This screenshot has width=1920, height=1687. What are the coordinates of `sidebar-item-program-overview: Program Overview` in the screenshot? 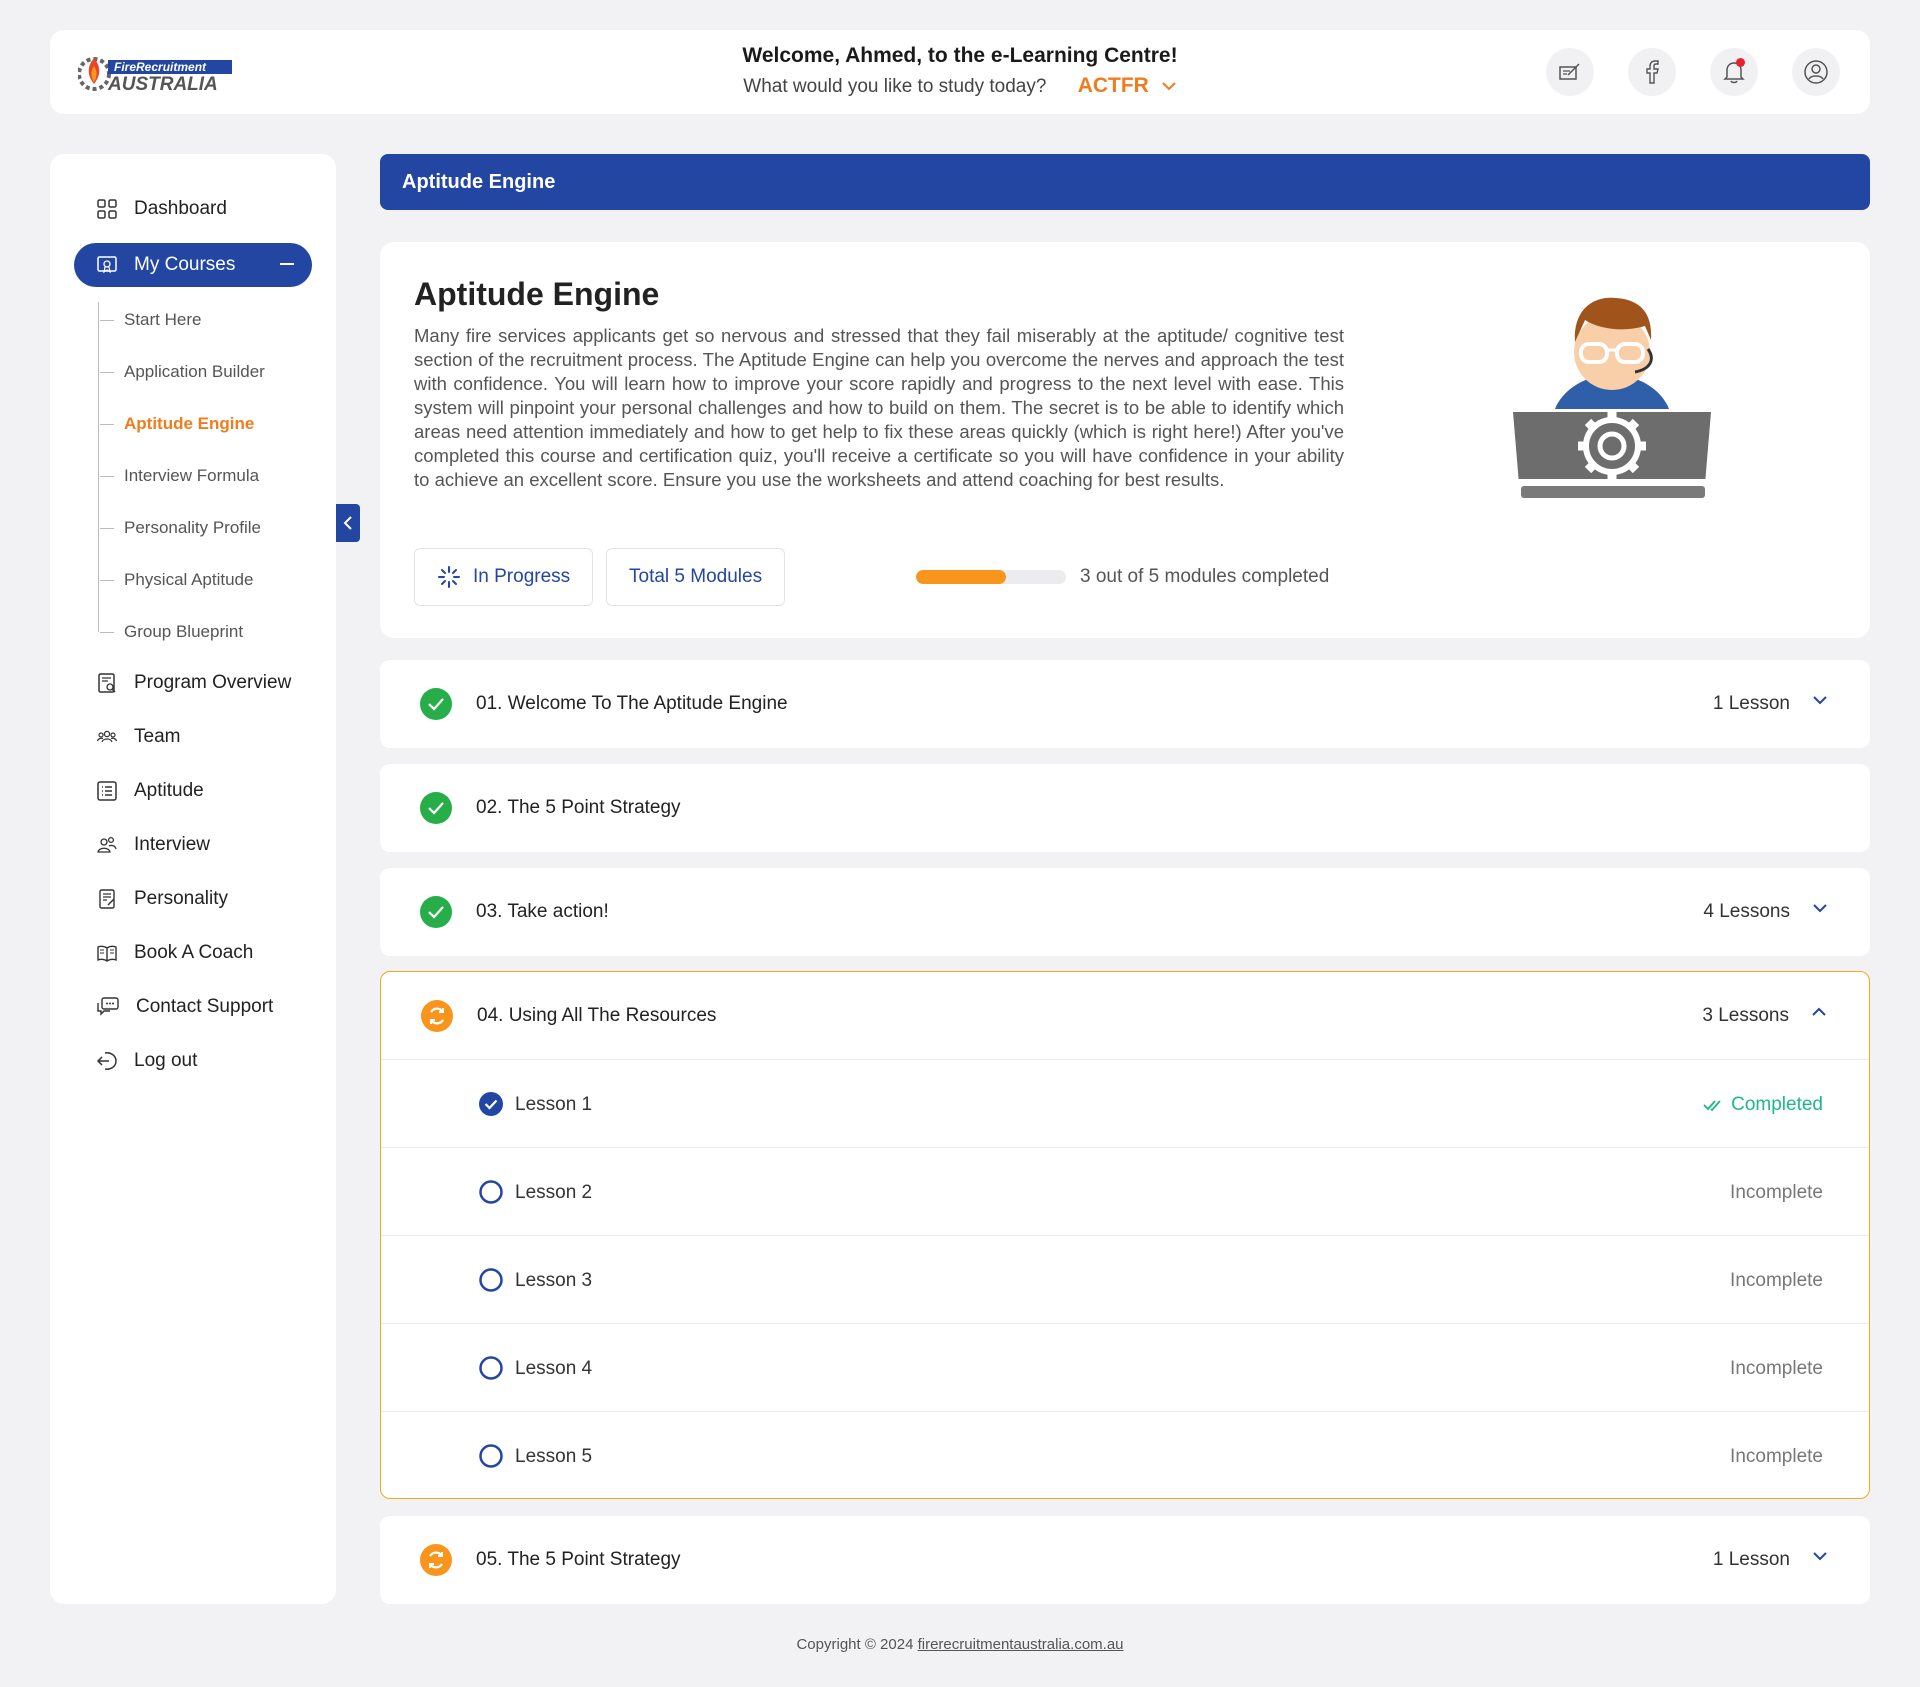 It's located at (193, 683).